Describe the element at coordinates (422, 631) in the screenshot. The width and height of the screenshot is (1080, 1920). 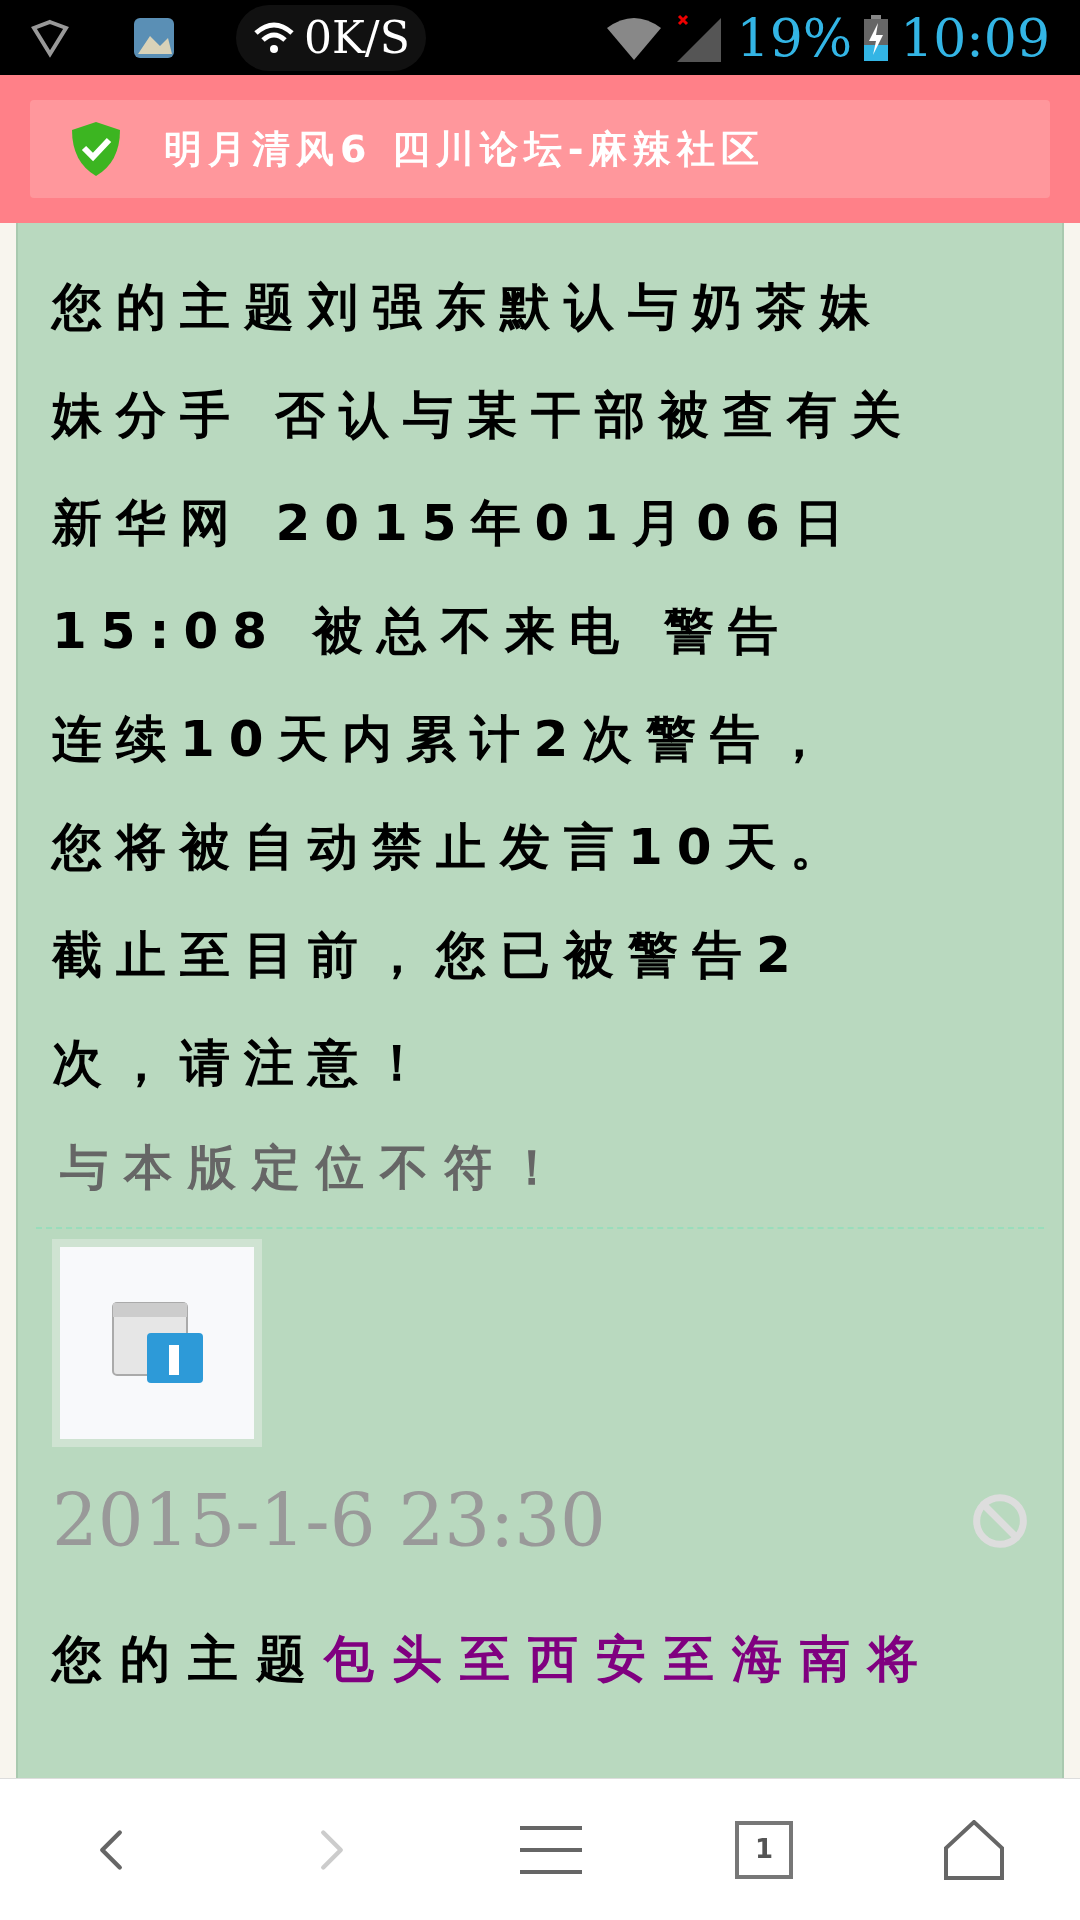
I see `warning-text: 15:08 被总不来电 警告` at that location.